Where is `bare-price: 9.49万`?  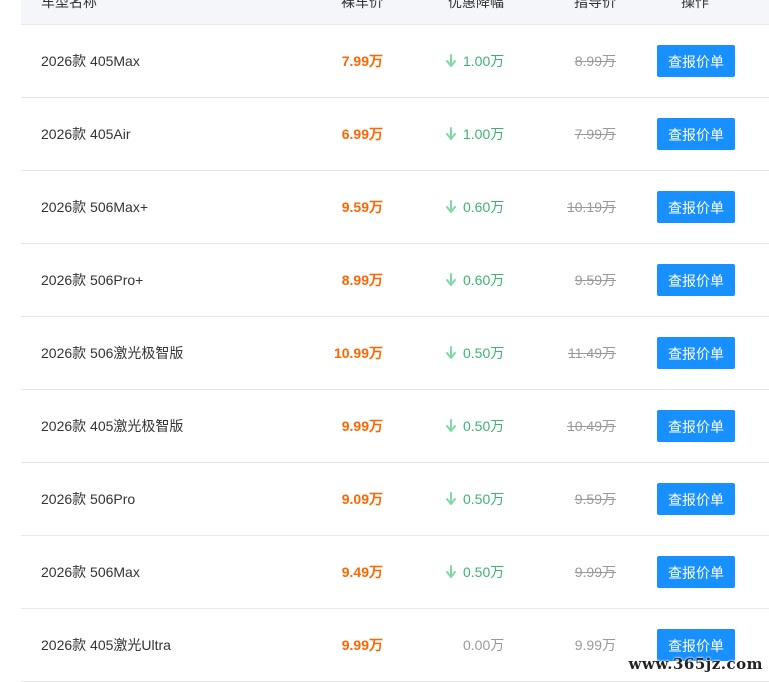 bare-price: 9.49万 is located at coordinates (362, 572).